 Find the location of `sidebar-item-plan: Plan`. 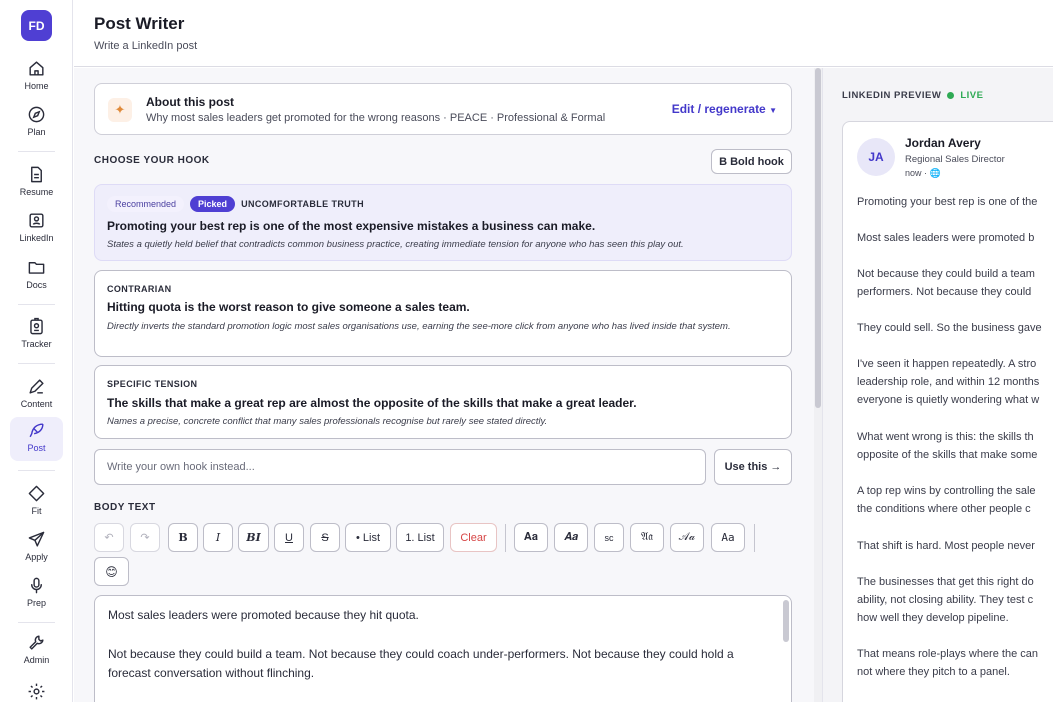

sidebar-item-plan: Plan is located at coordinates (36, 123).